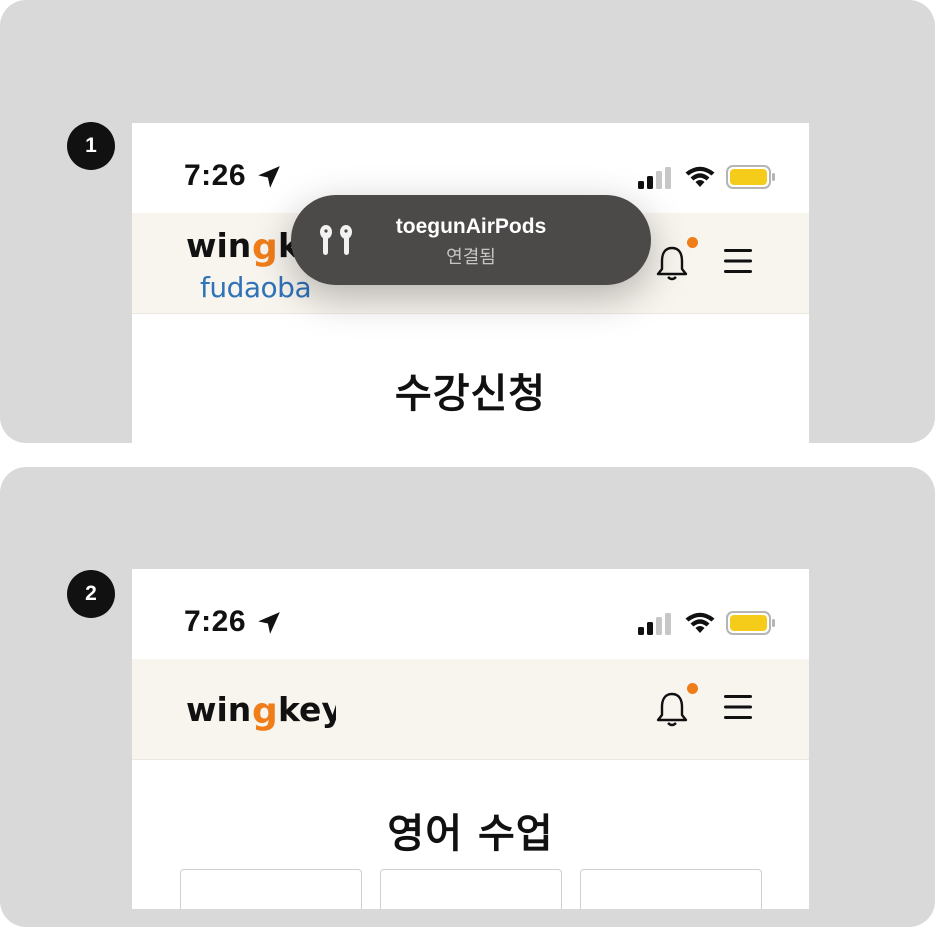  What do you see at coordinates (256, 287) in the screenshot?
I see `fudaoba-logo: fudaoba` at bounding box center [256, 287].